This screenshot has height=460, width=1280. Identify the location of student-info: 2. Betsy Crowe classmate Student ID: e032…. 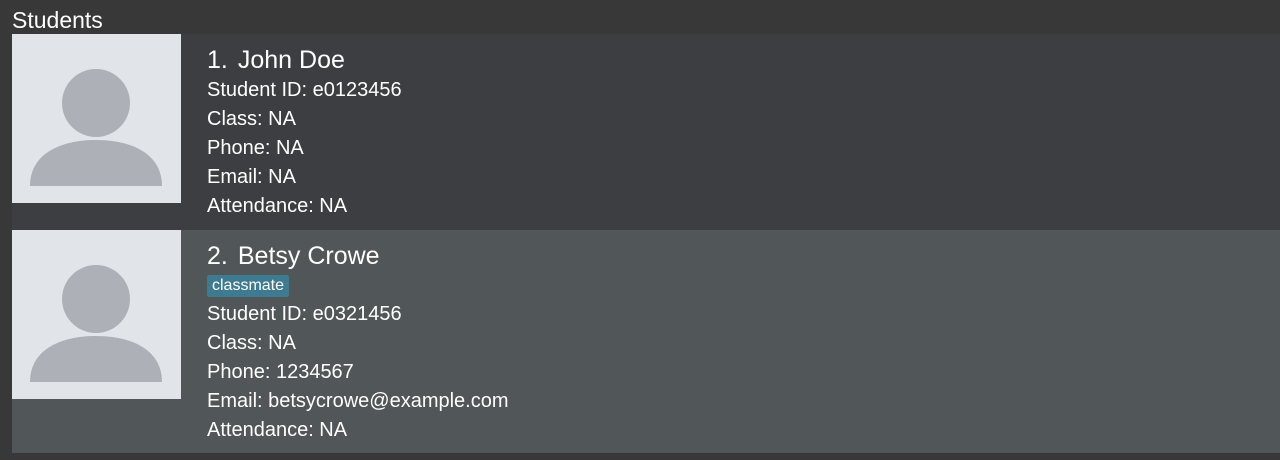
(358, 342).